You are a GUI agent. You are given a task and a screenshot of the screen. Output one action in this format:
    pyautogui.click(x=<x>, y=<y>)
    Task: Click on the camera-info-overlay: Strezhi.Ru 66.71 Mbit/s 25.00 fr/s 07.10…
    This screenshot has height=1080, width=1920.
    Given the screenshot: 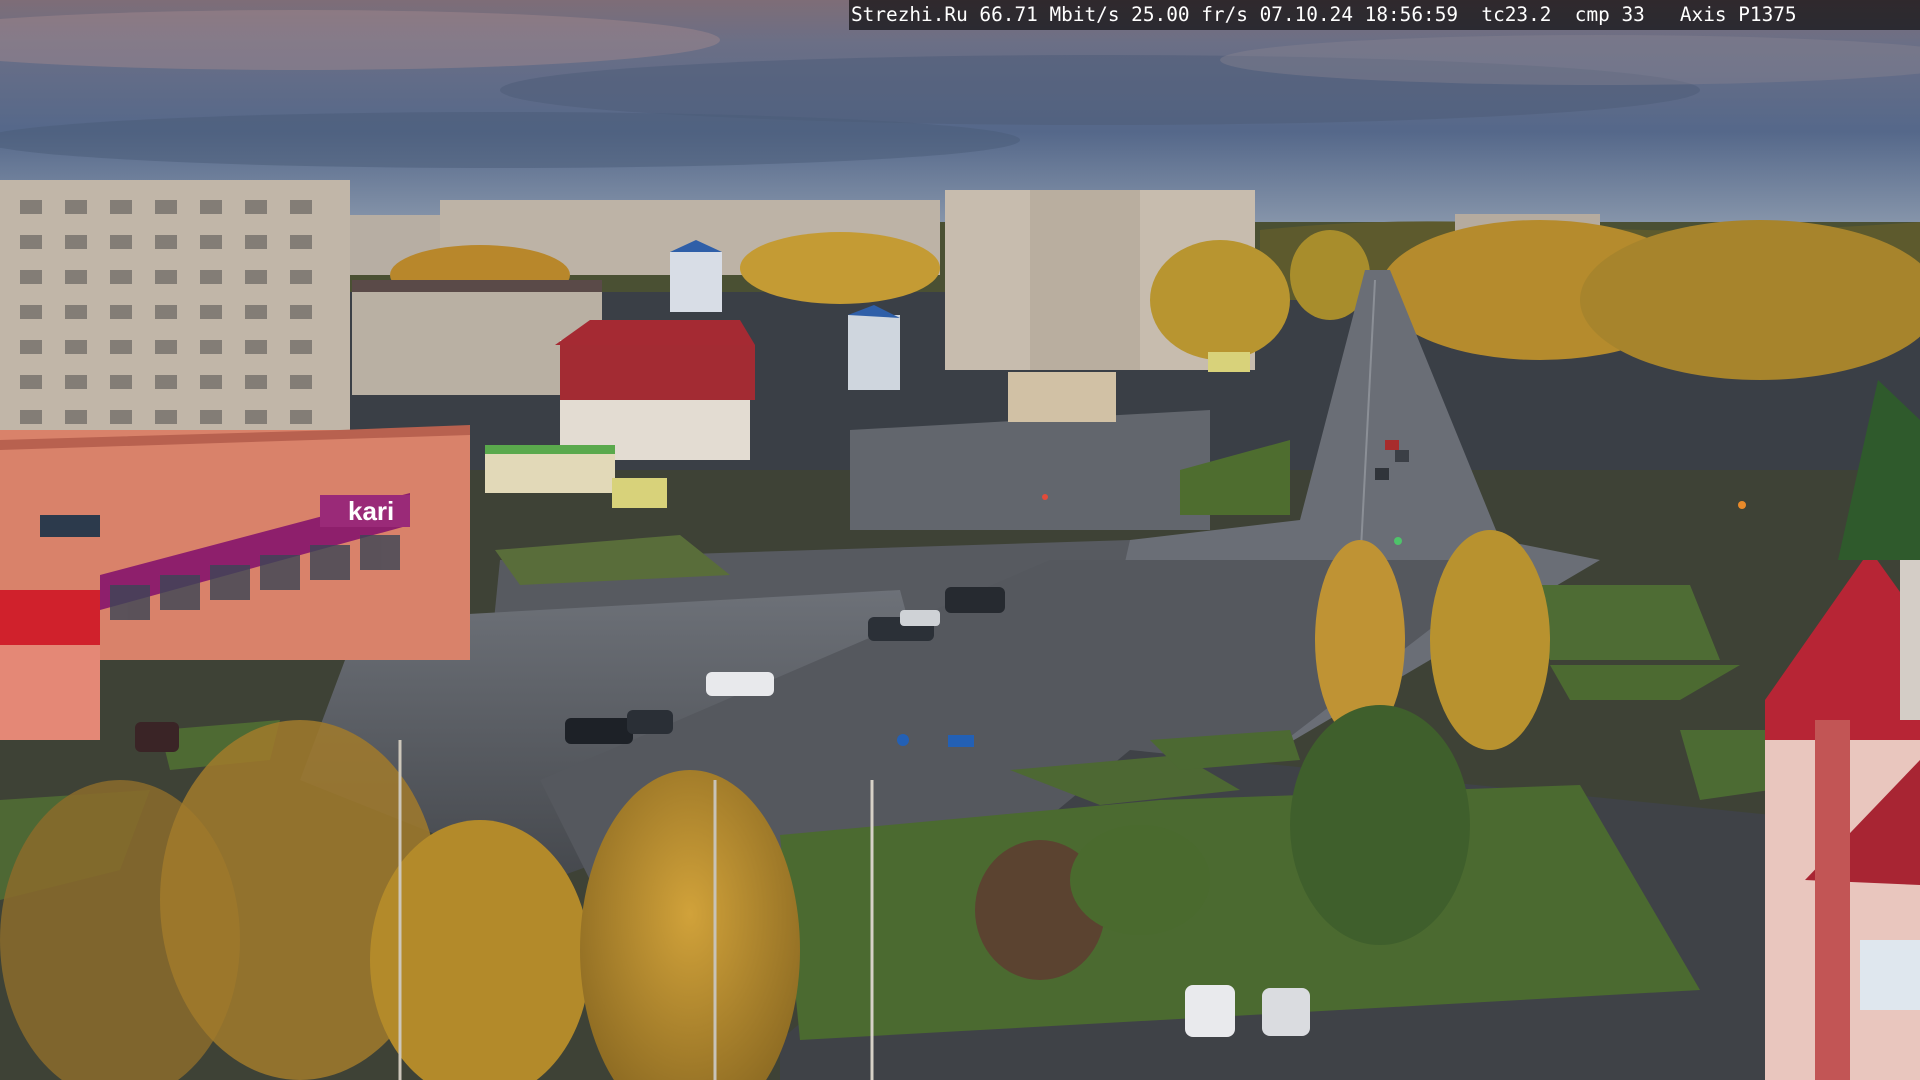 What is the action you would take?
    pyautogui.click(x=1384, y=15)
    